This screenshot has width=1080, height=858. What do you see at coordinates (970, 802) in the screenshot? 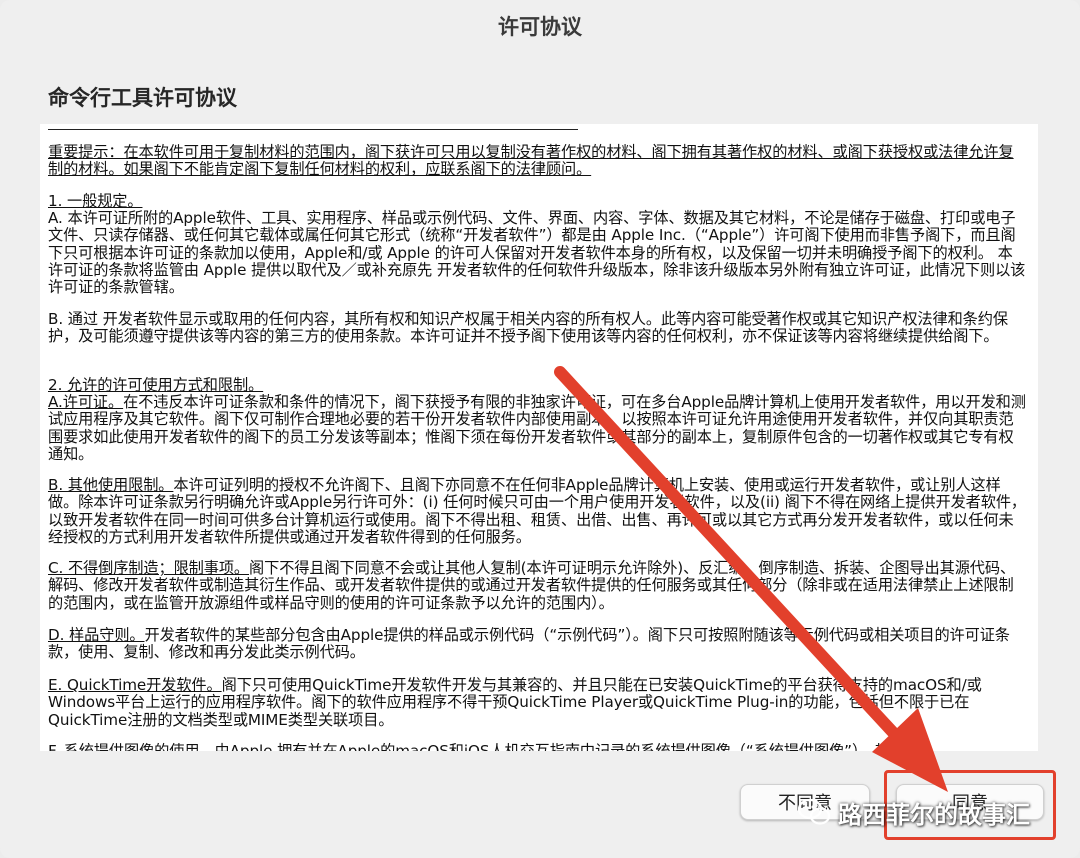
I see `agree-button: 同意` at bounding box center [970, 802].